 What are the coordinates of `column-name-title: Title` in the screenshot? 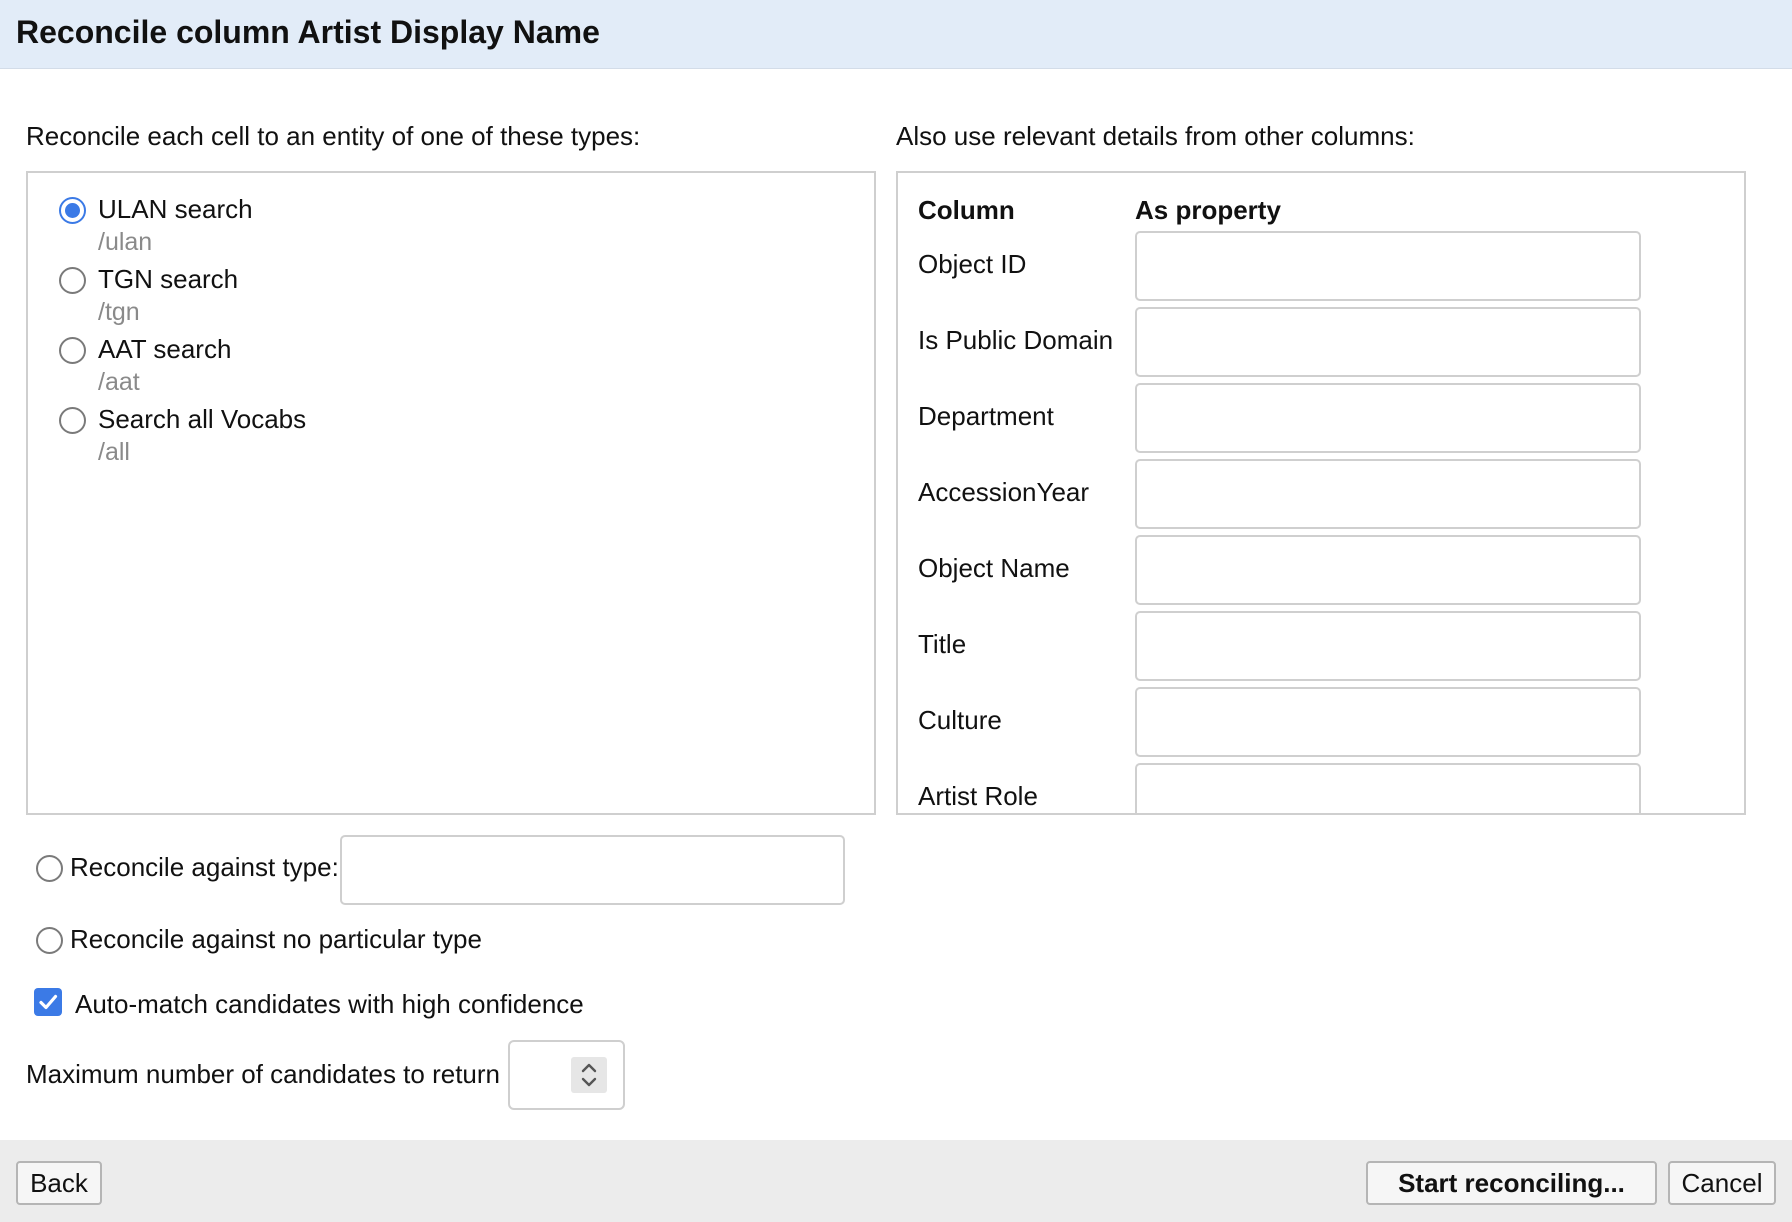 It's located at (942, 644).